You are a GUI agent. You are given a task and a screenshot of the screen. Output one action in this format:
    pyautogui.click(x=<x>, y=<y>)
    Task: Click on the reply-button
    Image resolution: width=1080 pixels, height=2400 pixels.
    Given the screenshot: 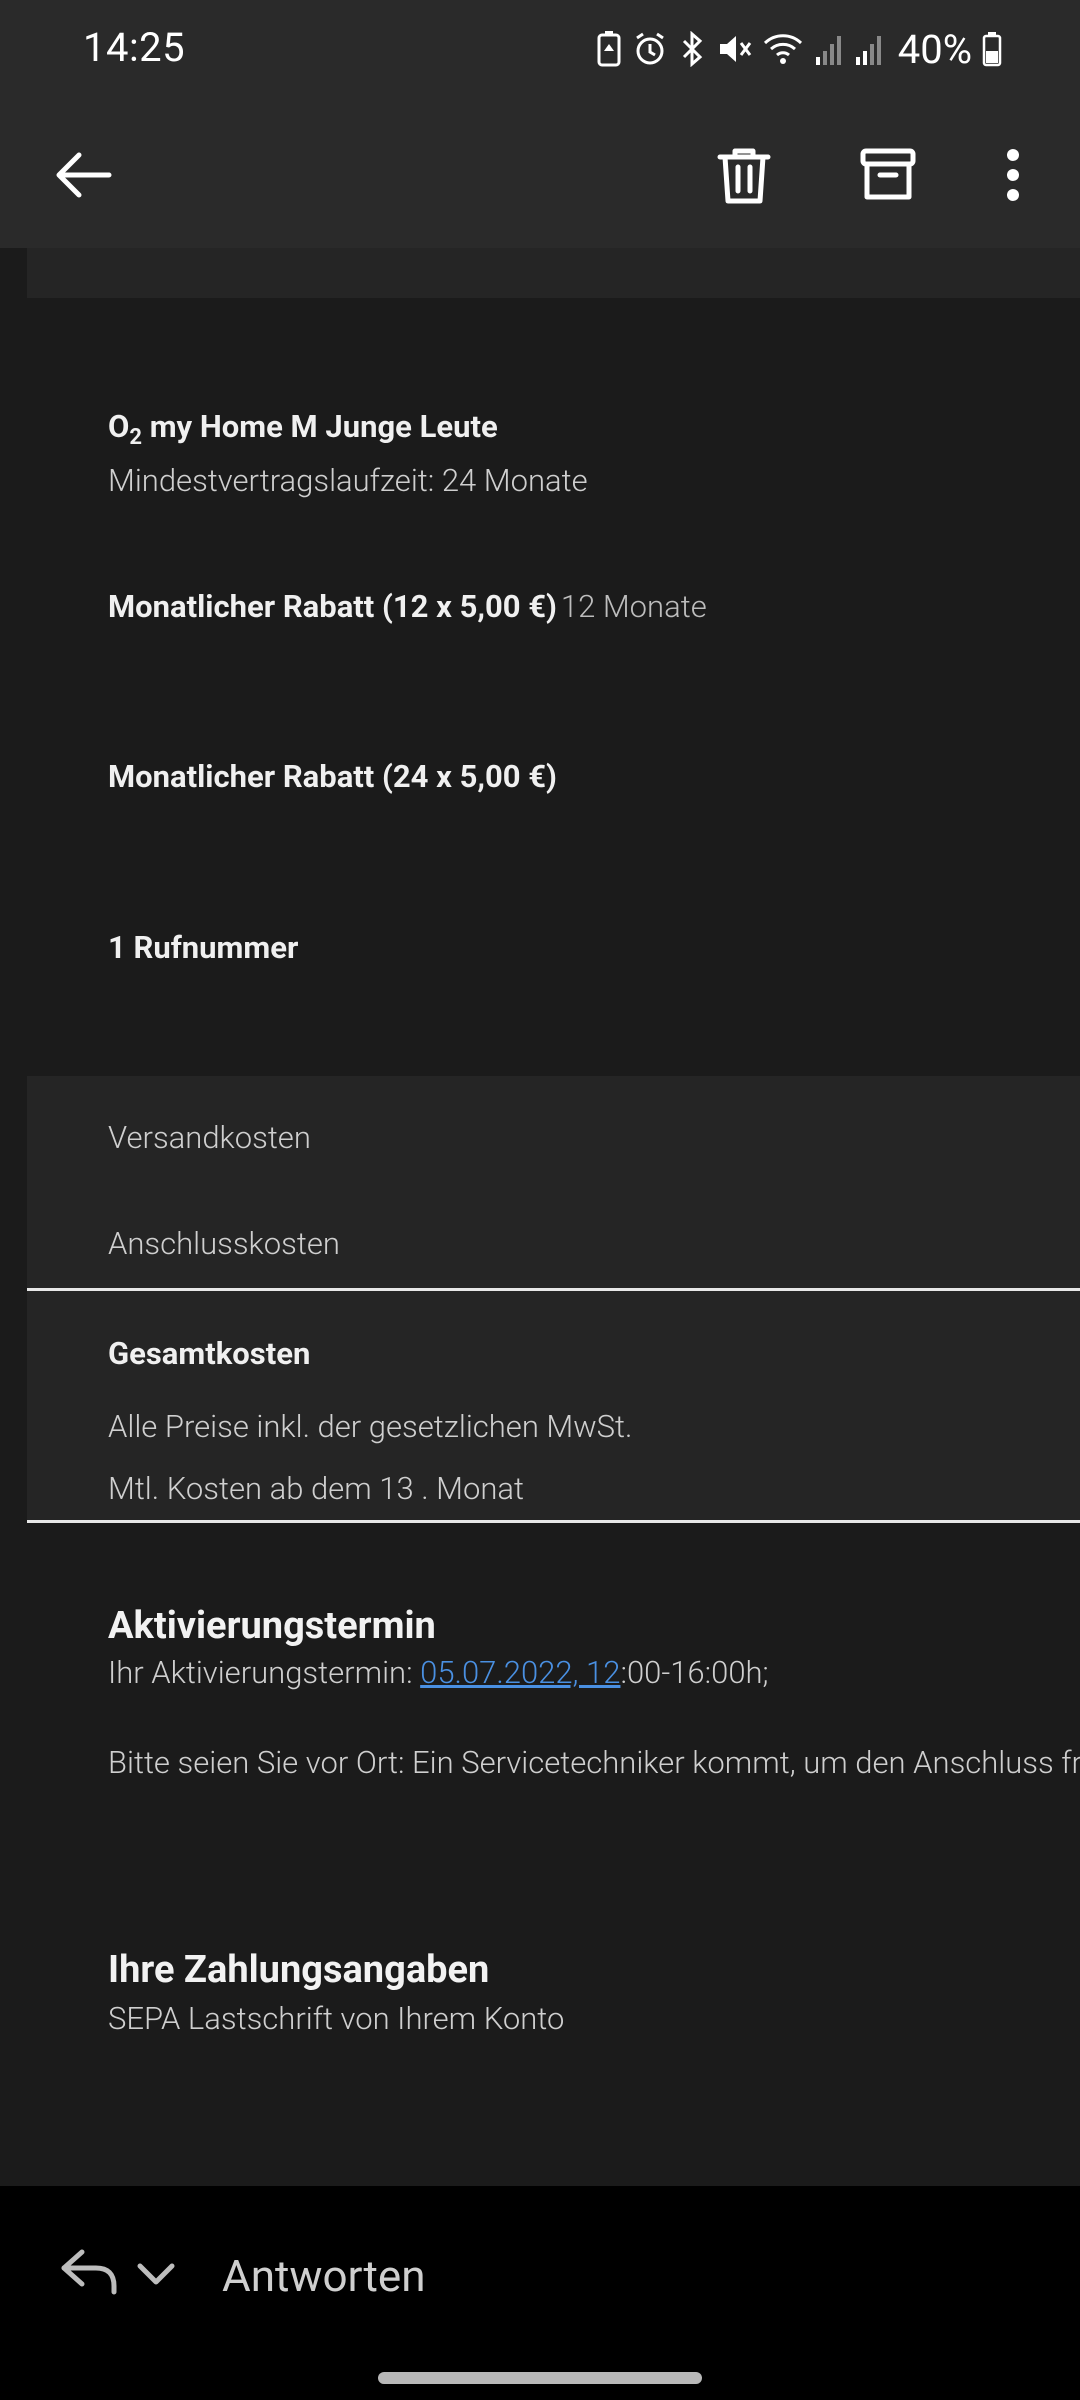 What is the action you would take?
    pyautogui.click(x=89, y=2271)
    